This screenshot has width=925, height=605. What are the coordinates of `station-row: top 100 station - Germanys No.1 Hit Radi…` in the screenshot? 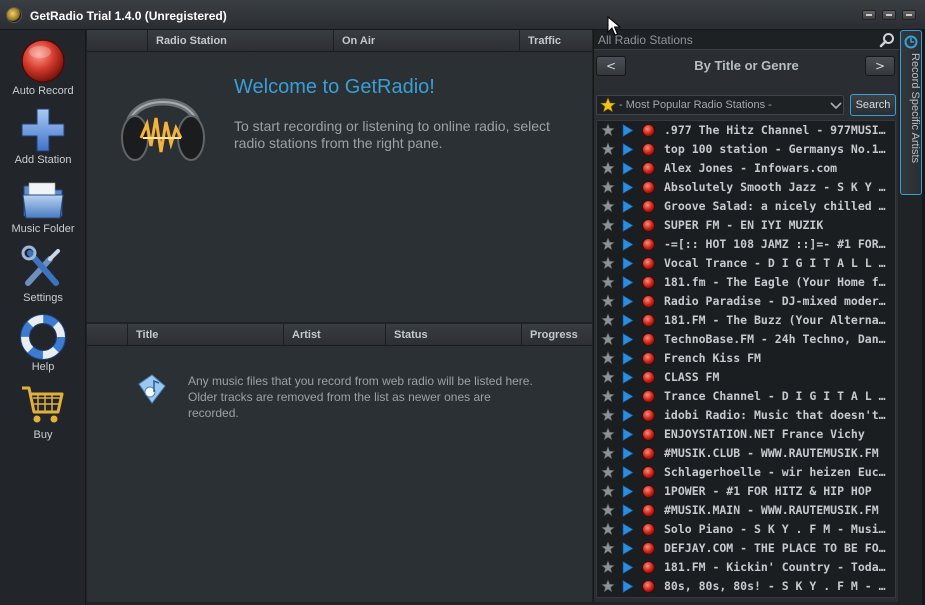 It's located at (746, 149).